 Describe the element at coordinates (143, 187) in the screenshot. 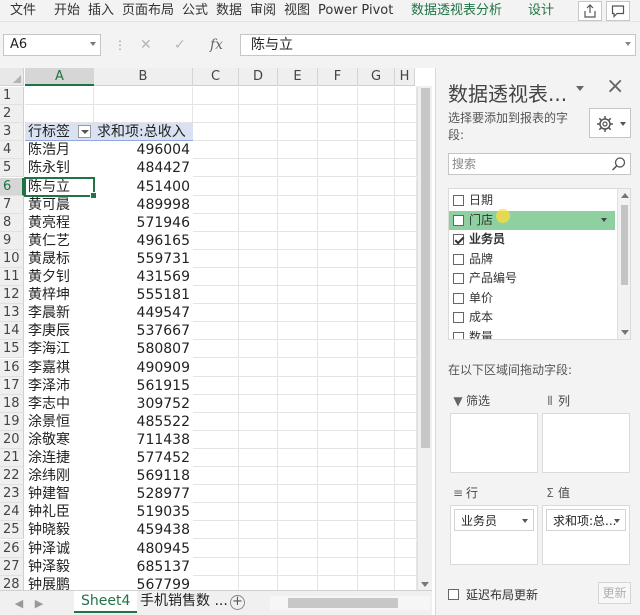

I see `total-revenue-cell: 451400` at that location.